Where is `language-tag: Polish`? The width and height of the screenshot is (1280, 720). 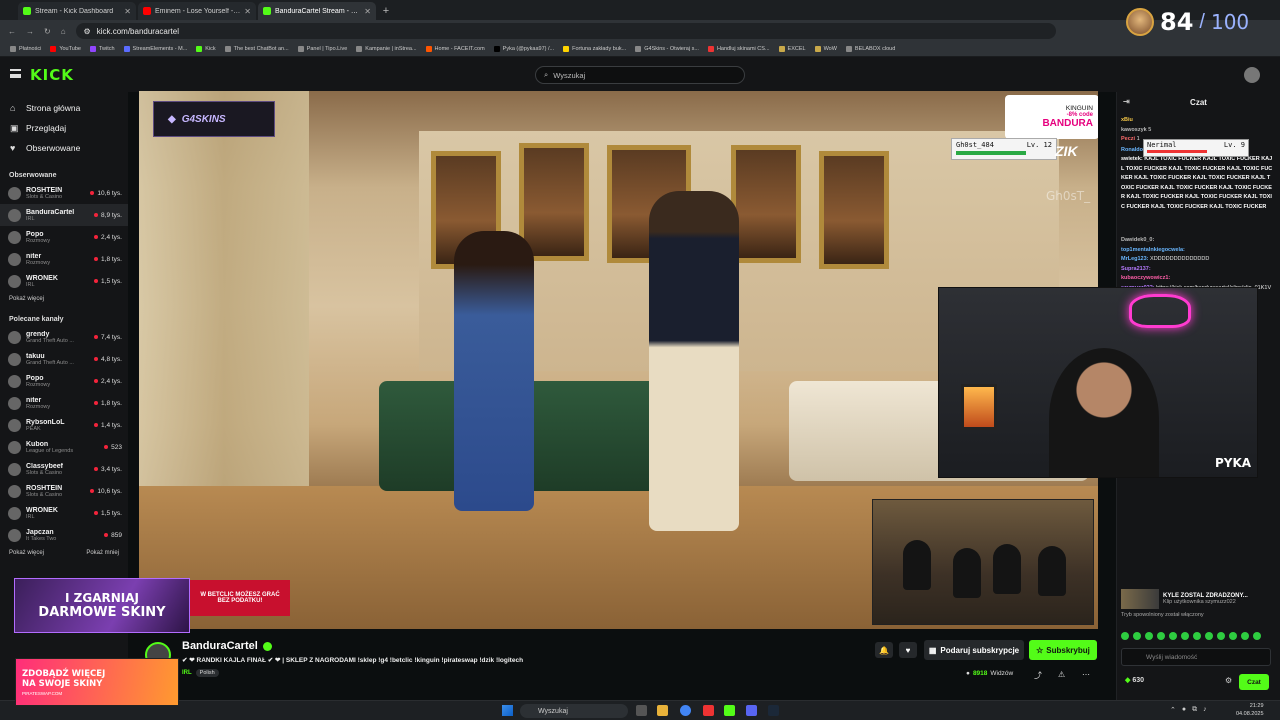 language-tag: Polish is located at coordinates (207, 673).